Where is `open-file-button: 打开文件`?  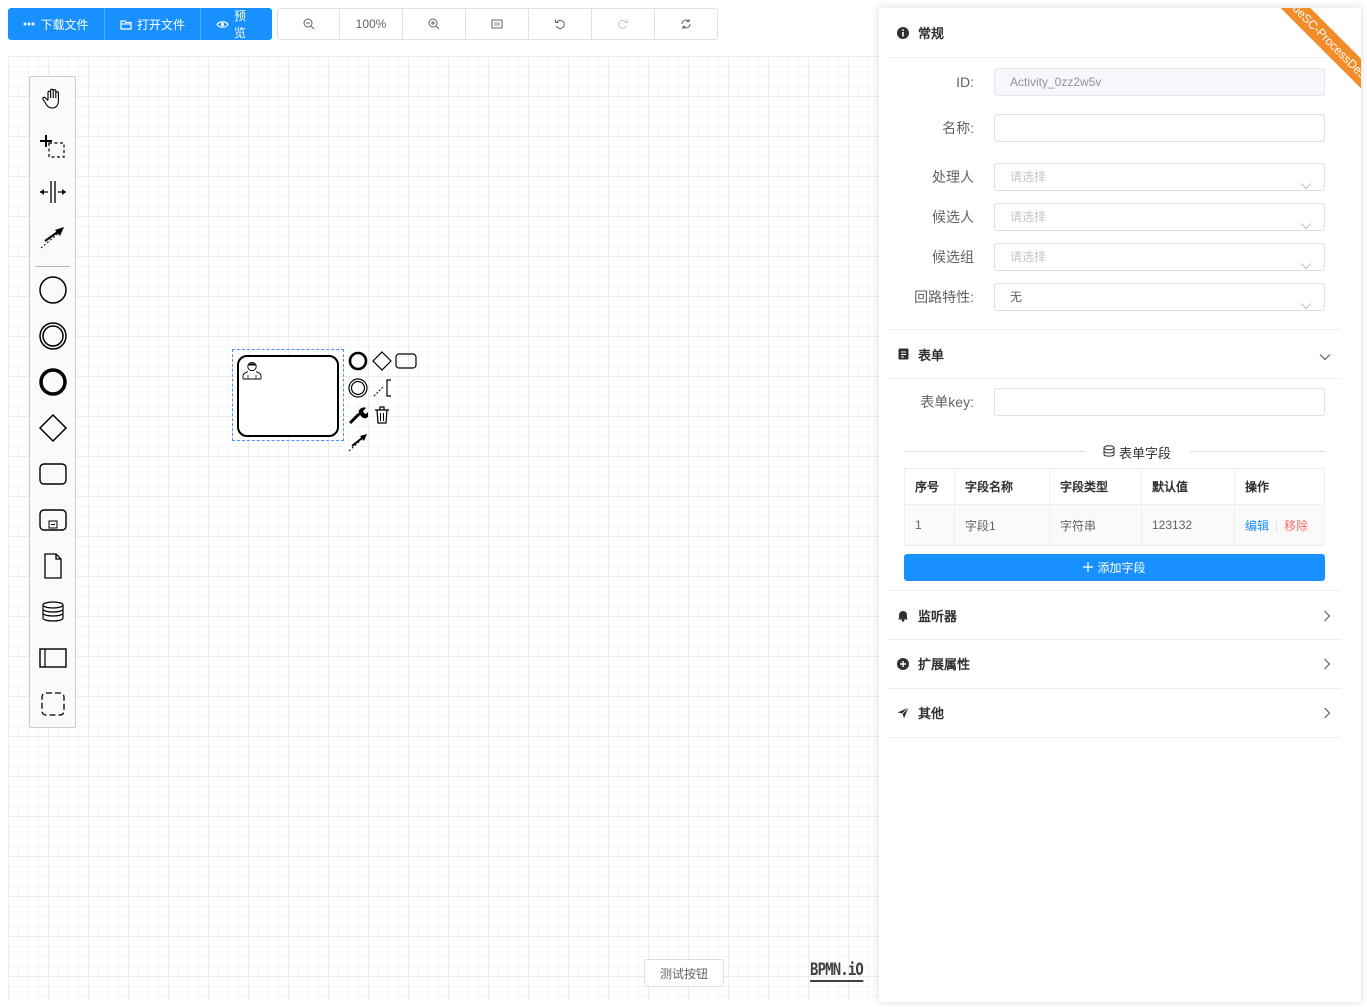 open-file-button: 打开文件 is located at coordinates (153, 24).